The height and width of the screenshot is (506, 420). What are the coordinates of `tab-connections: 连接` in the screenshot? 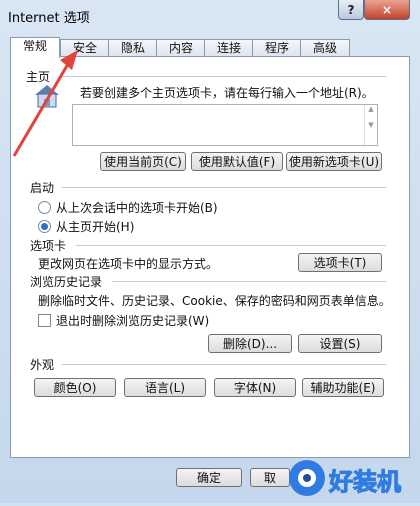 It's located at (229, 48).